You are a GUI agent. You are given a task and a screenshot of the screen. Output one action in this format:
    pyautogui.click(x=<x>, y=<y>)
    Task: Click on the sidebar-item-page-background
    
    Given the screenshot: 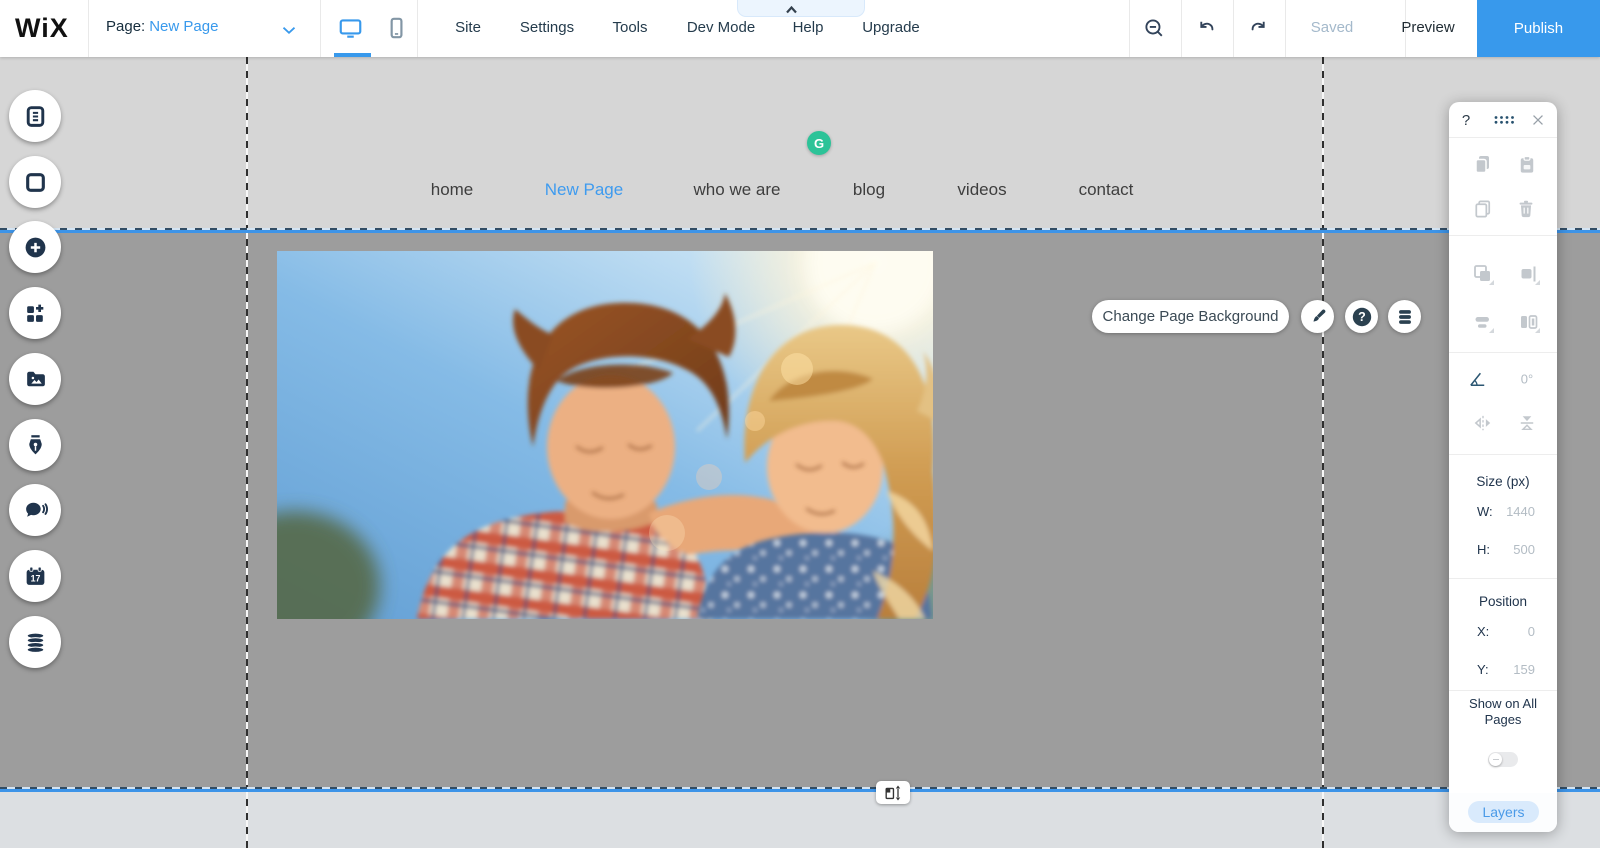 What is the action you would take?
    pyautogui.click(x=35, y=182)
    